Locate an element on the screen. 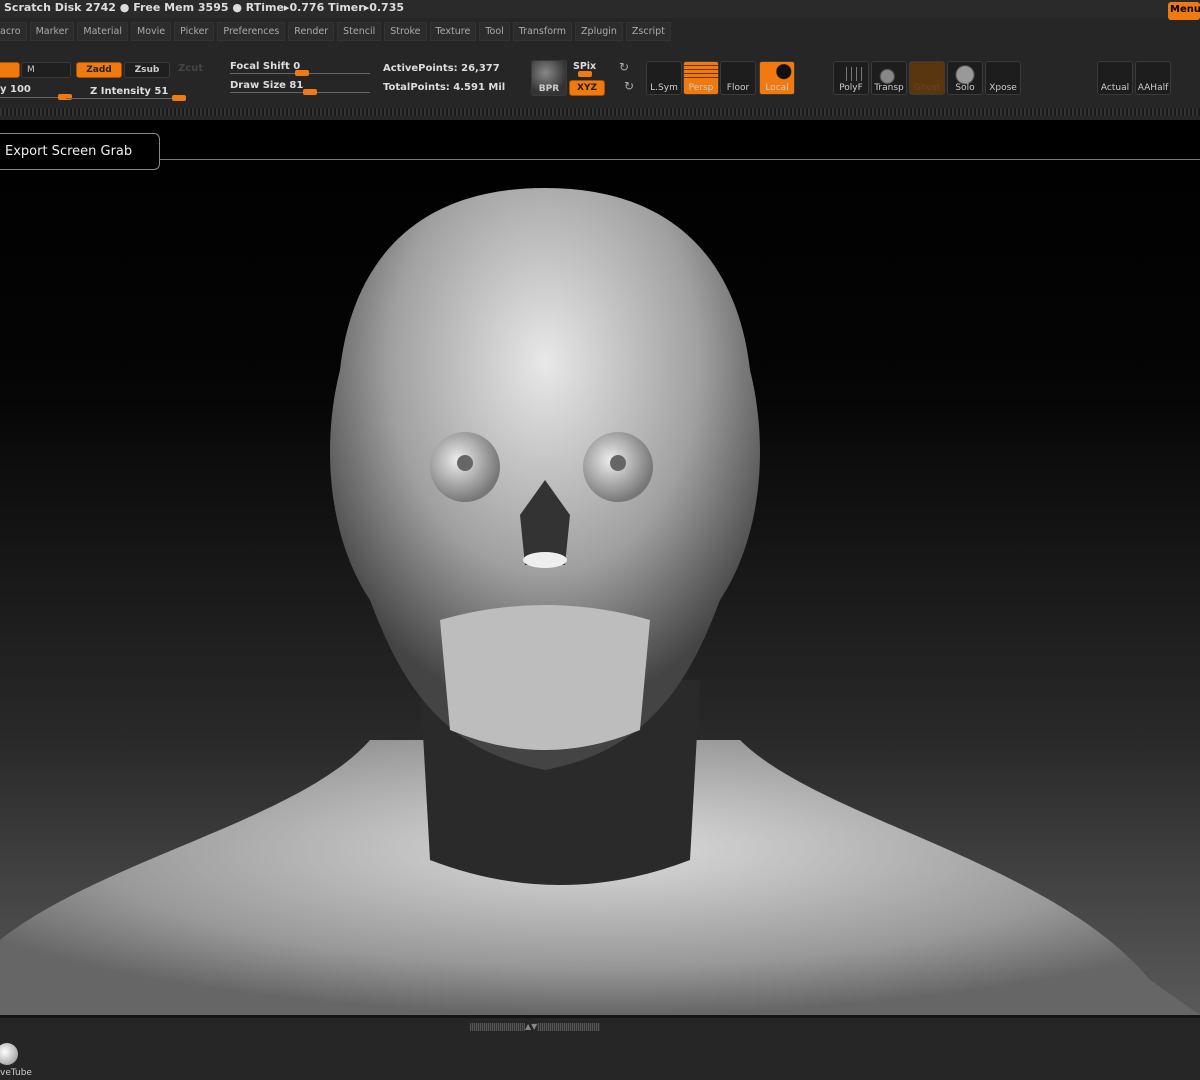 This screenshot has width=1200, height=1080. persp-label: Persp is located at coordinates (701, 88).